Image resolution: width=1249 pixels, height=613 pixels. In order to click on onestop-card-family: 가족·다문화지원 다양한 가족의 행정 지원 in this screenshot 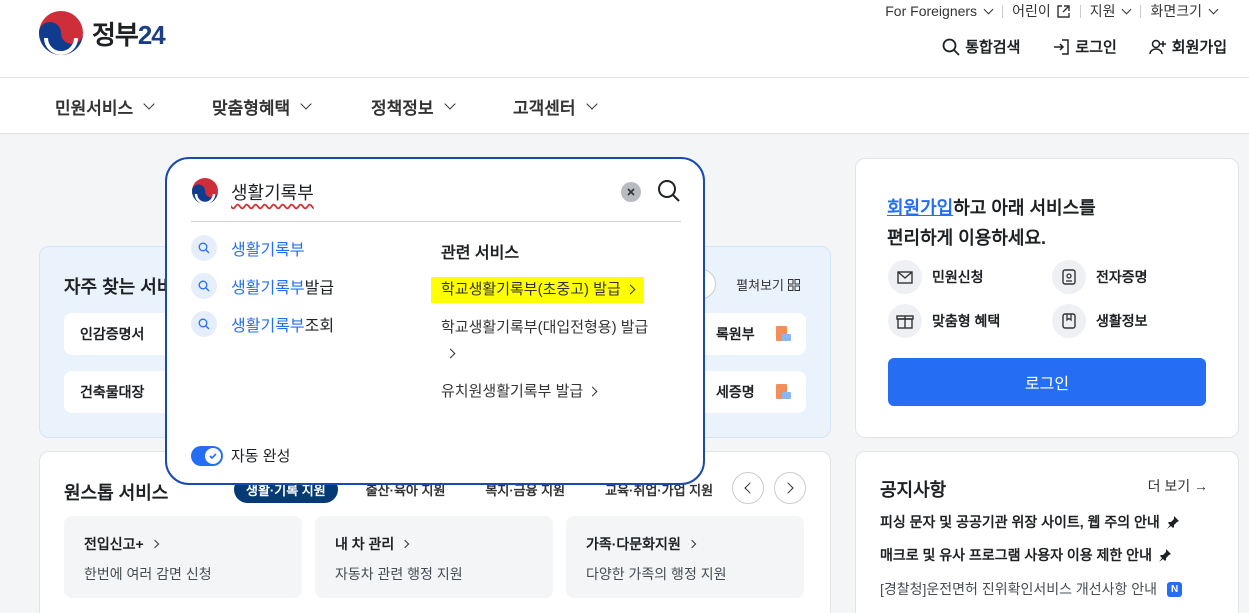, I will do `click(685, 557)`.